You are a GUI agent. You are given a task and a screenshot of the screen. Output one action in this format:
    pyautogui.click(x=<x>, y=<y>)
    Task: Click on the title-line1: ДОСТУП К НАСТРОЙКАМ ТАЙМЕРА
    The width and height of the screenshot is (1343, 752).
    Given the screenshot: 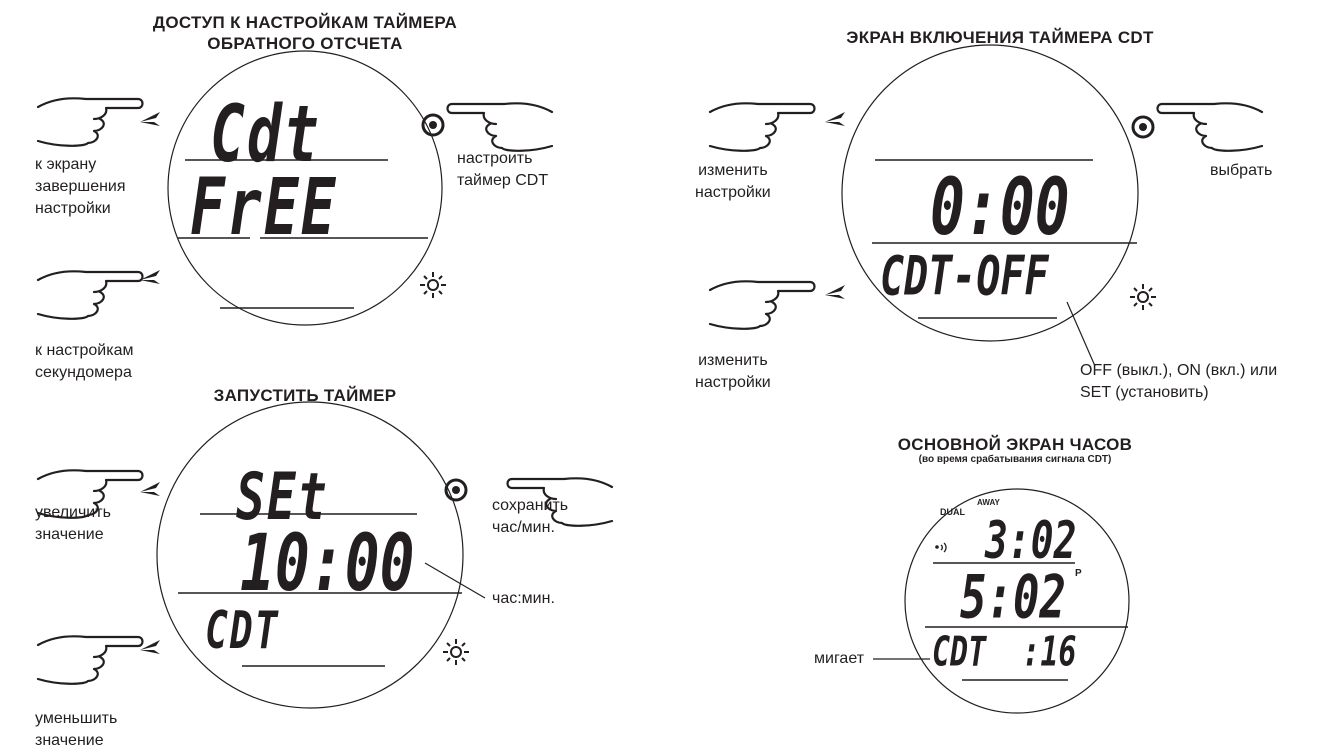 What is the action you would take?
    pyautogui.click(x=305, y=22)
    